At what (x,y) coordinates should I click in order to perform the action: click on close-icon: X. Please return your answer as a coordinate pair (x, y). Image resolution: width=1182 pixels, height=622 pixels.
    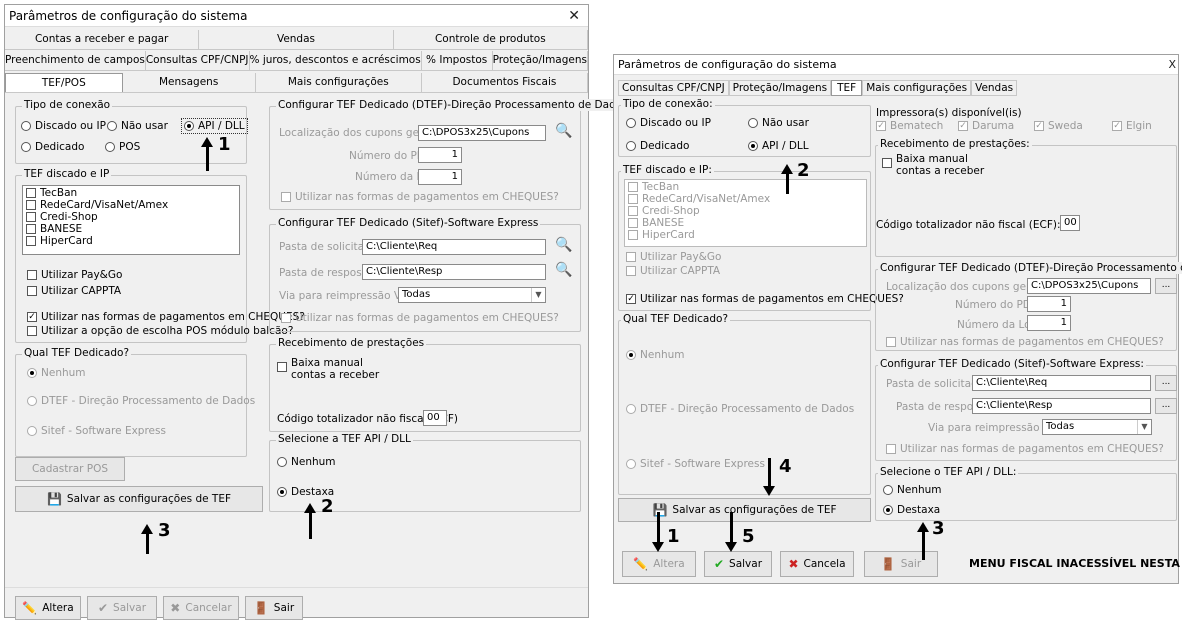
    Looking at the image, I should click on (1172, 65).